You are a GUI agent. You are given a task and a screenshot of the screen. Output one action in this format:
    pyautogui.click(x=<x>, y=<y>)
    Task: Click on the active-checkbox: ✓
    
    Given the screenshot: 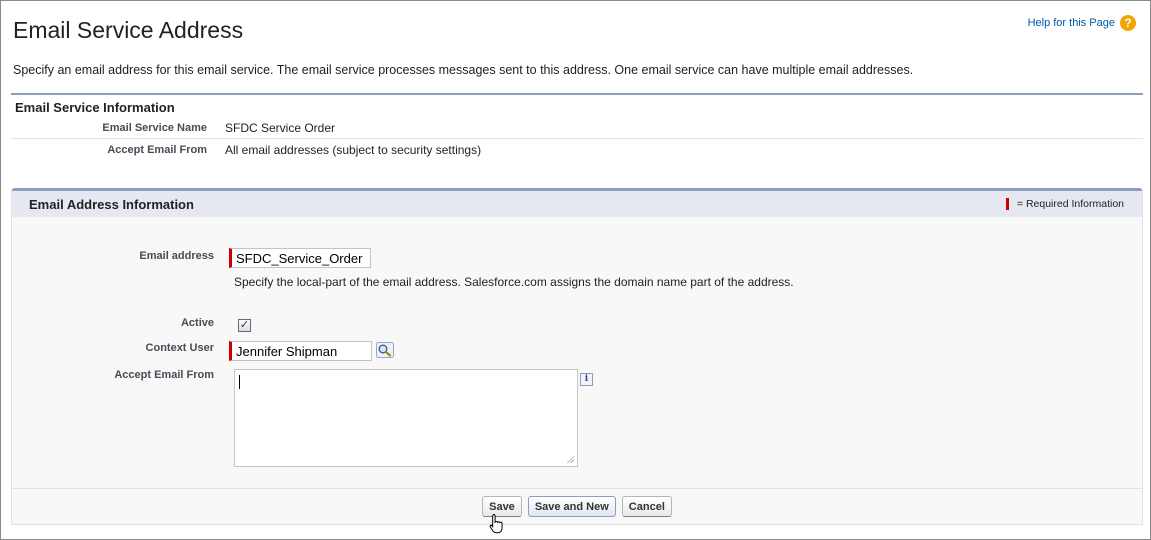 What is the action you would take?
    pyautogui.click(x=244, y=325)
    